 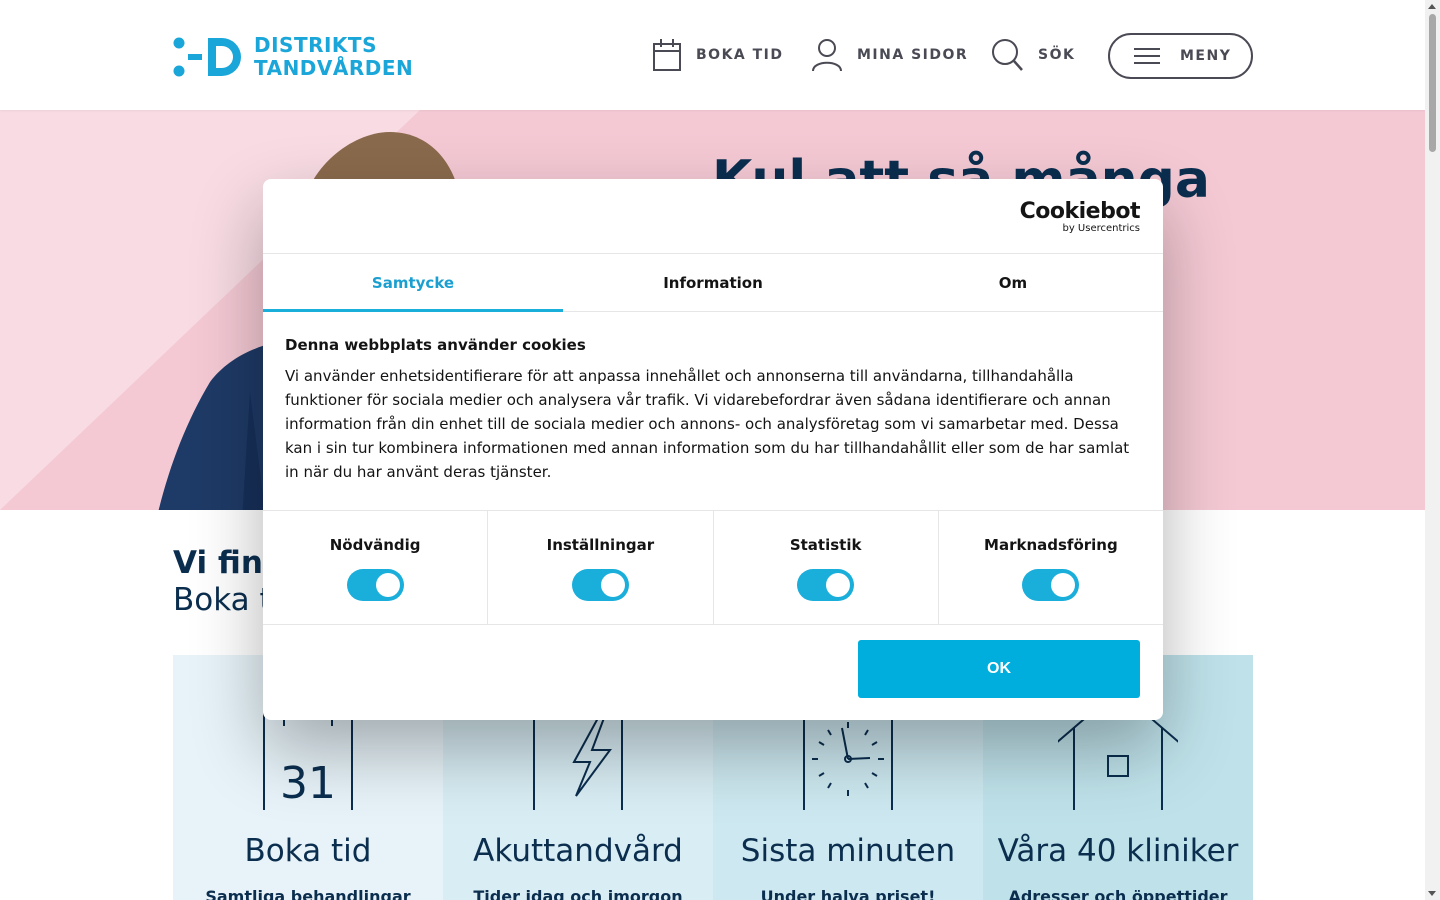 I want to click on toggle-statistics-switch, so click(x=826, y=585).